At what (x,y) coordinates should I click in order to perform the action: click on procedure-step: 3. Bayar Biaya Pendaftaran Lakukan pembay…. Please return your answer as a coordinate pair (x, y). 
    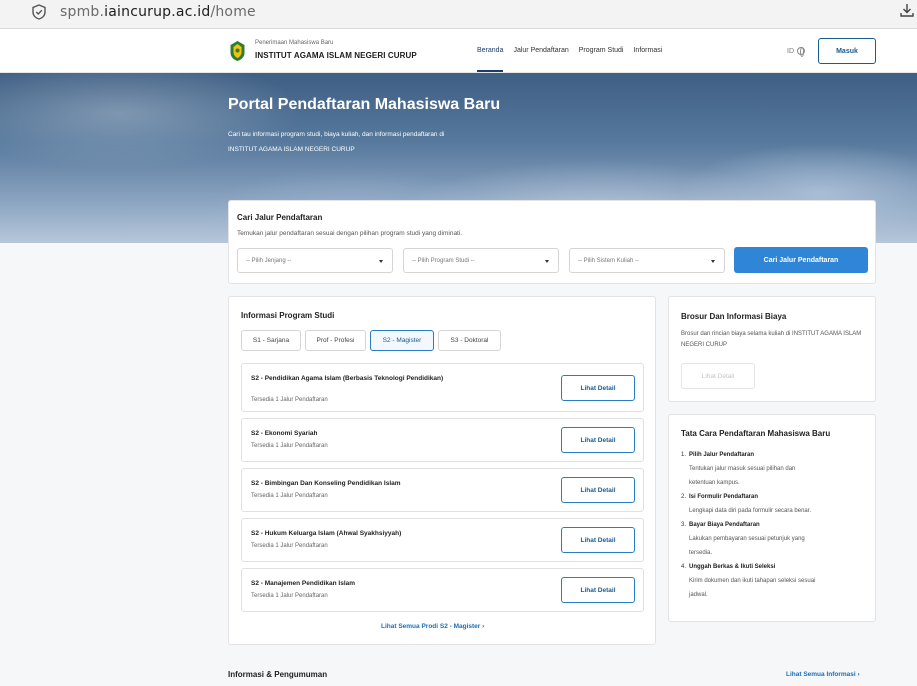
    Looking at the image, I should click on (775, 539).